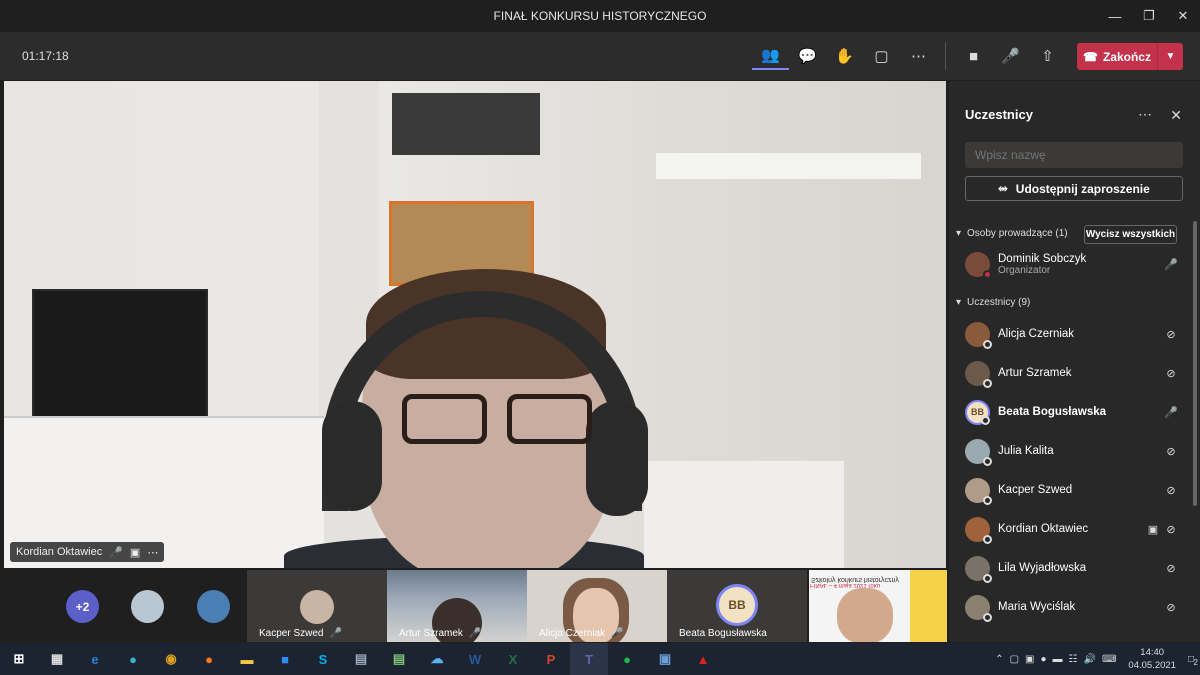 The height and width of the screenshot is (675, 1200). I want to click on keyboard-icon: ⌨, so click(1109, 659).